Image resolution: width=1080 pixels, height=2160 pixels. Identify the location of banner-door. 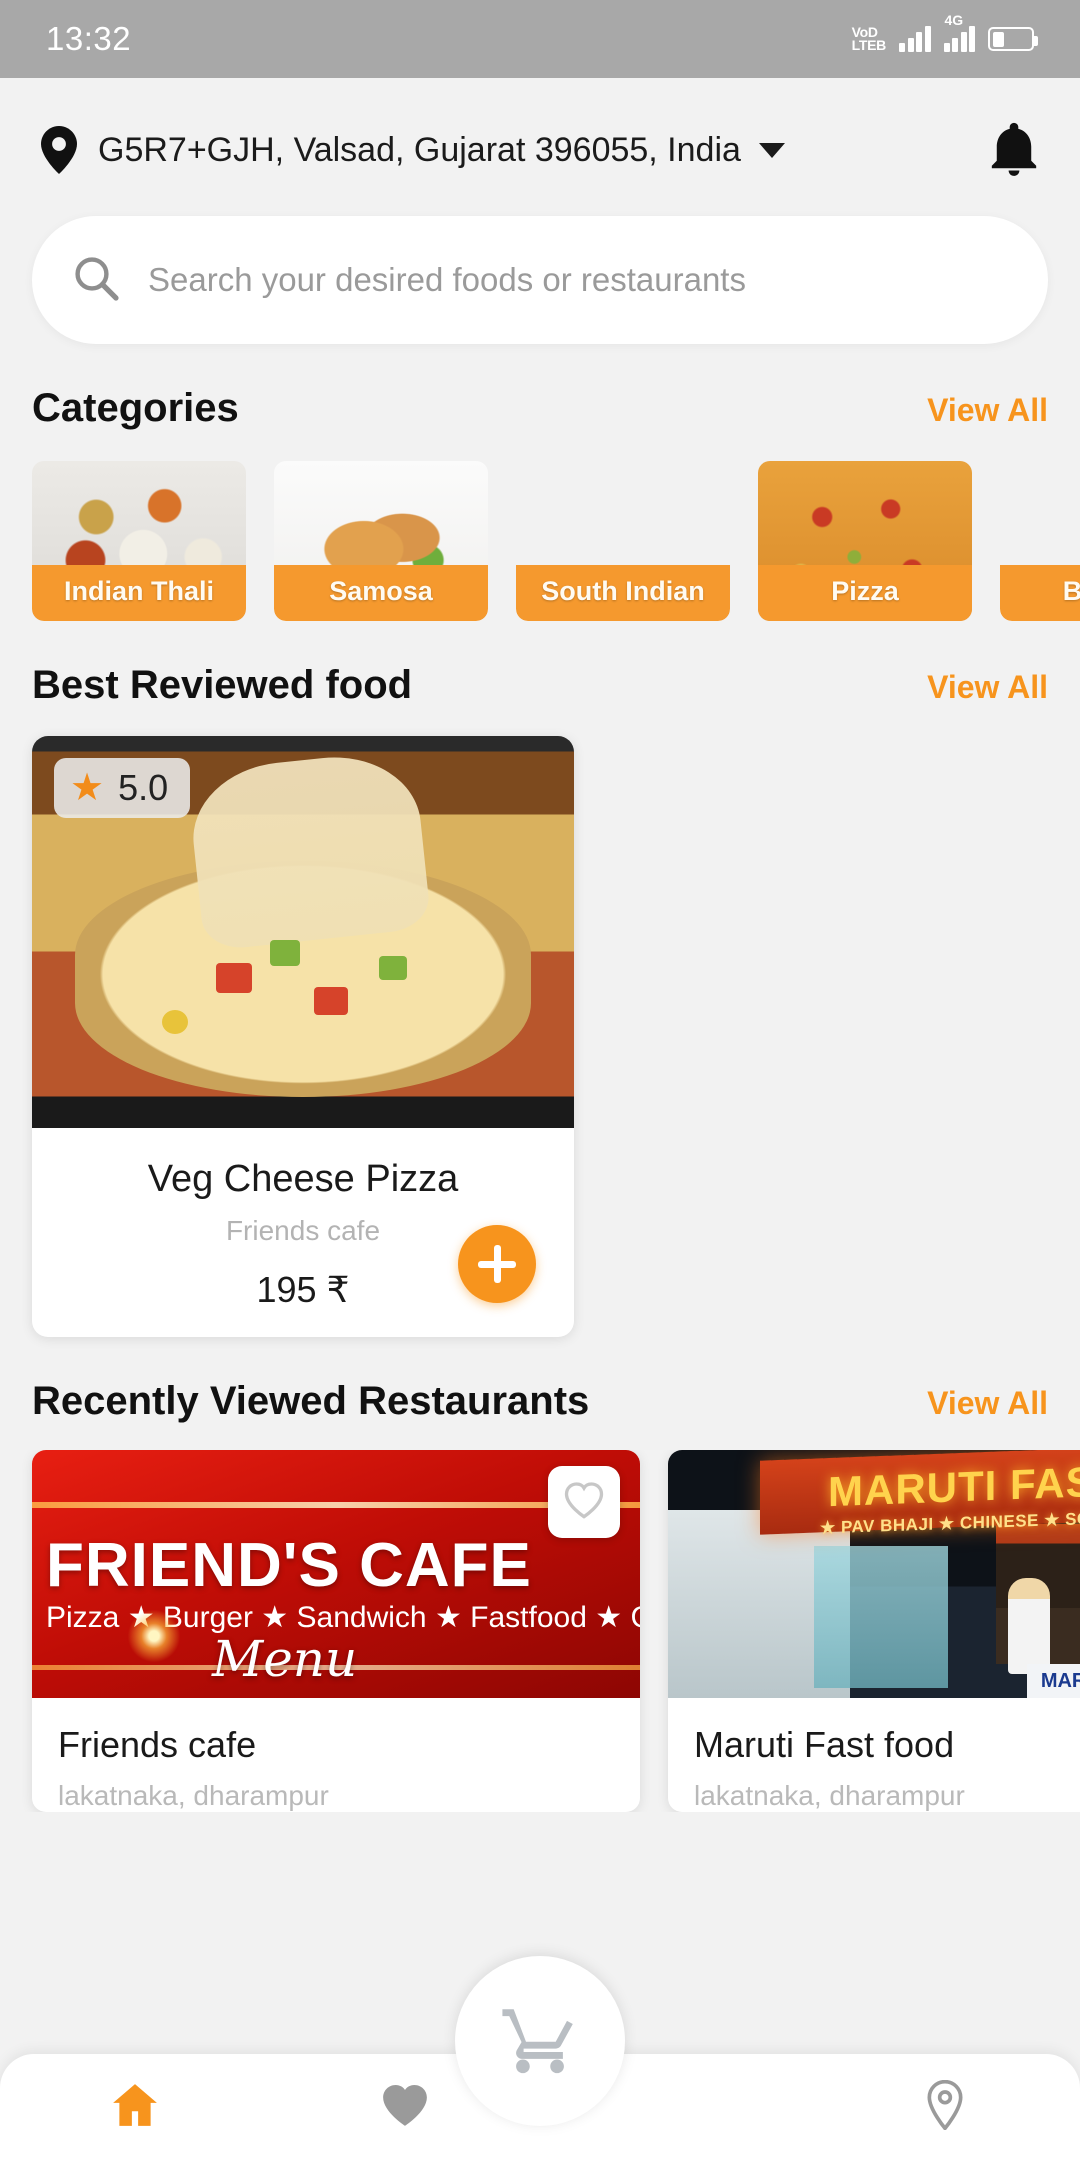
(880, 1617).